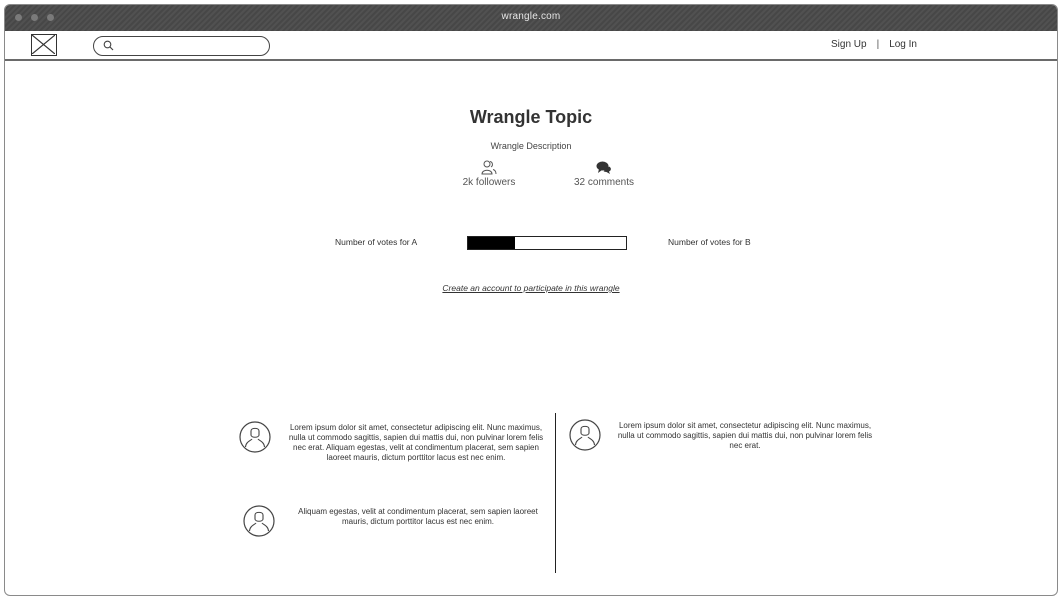 The height and width of the screenshot is (598, 1062). I want to click on image-placeholder-icon, so click(44, 45).